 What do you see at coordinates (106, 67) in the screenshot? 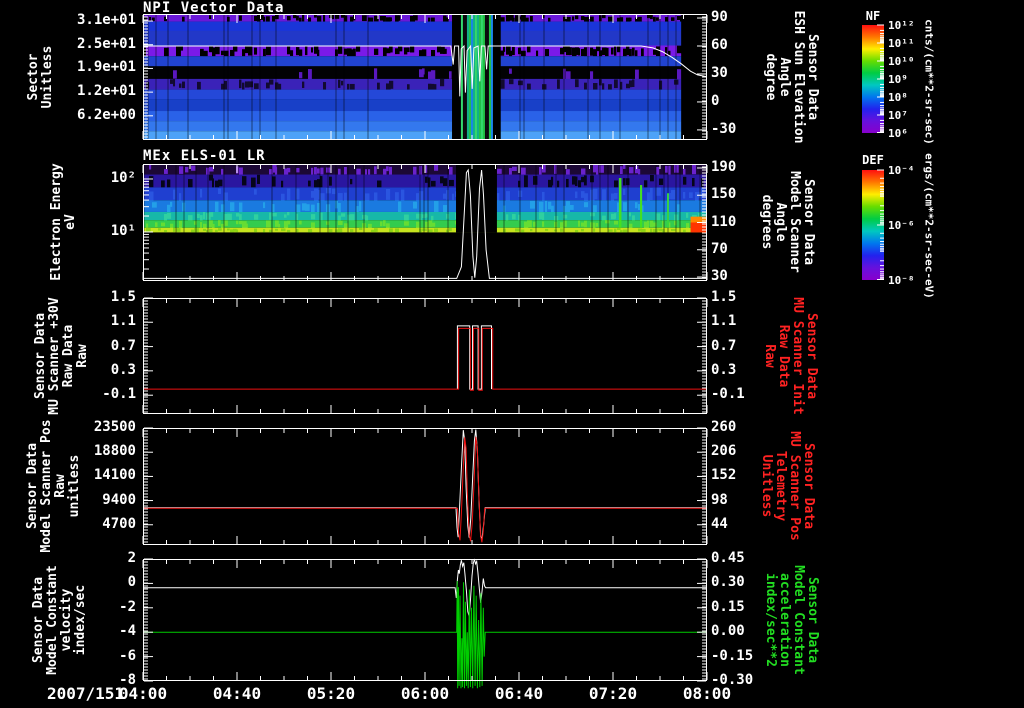
I see `y-axis-tick-label: 1.9e+01` at bounding box center [106, 67].